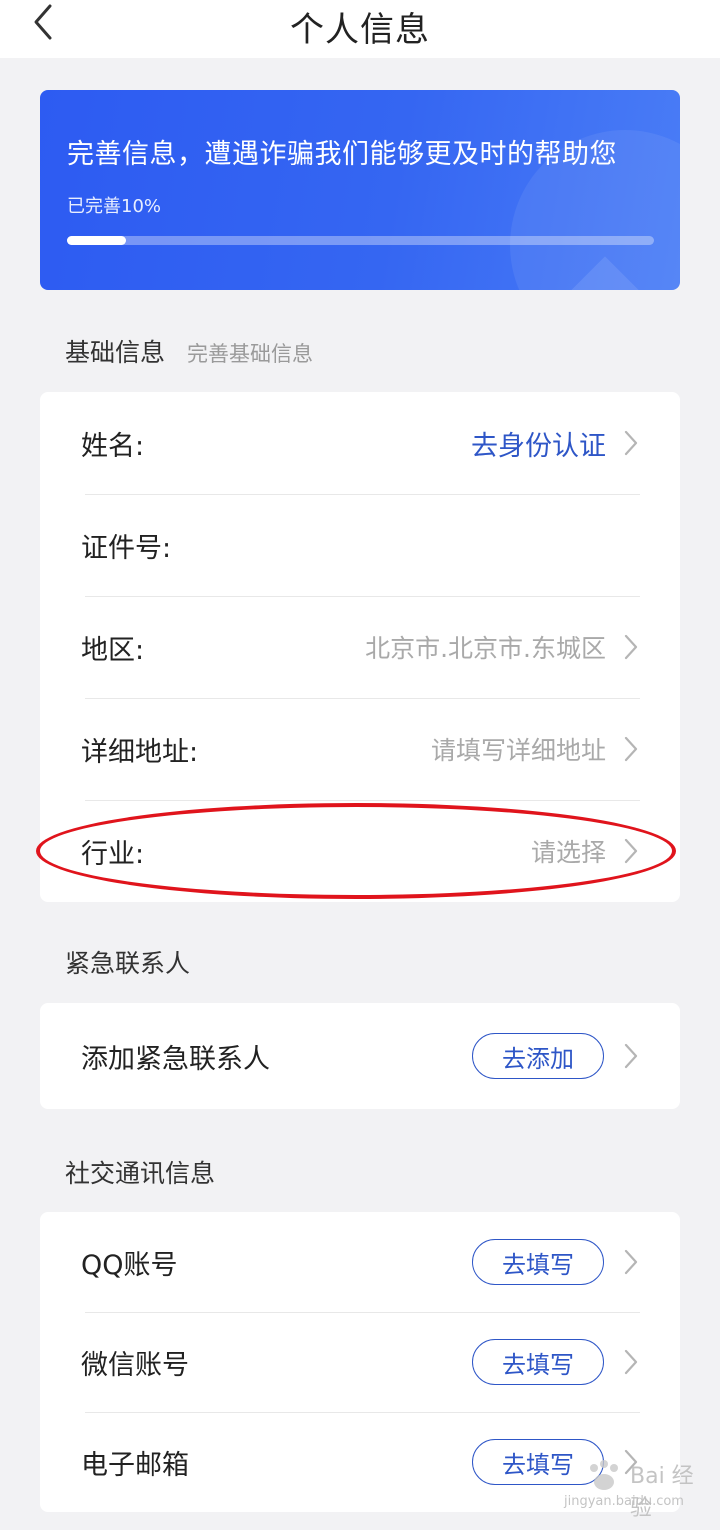  I want to click on row-region: 地区: 北京市.北京市.东城区, so click(360, 647).